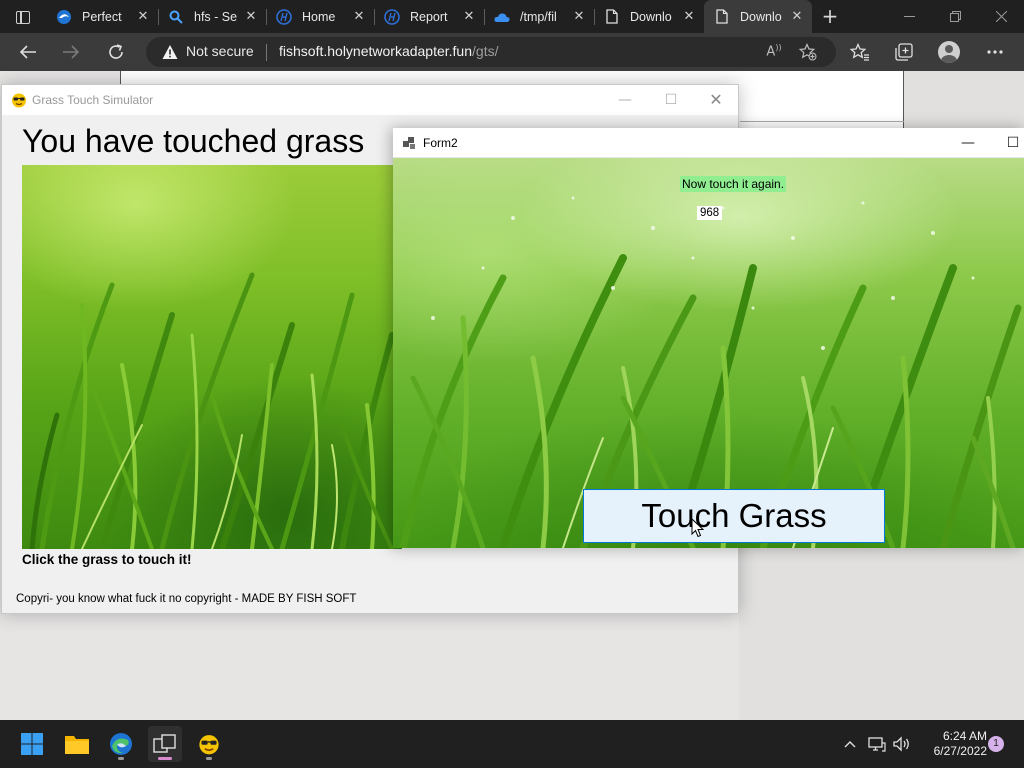 This screenshot has width=1024, height=768. I want to click on clock-time: 6:24 AM, so click(964, 736).